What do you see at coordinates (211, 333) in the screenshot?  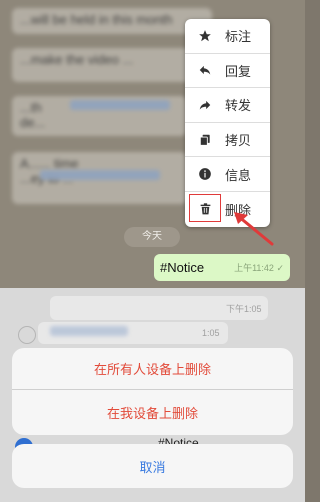 I see `dimmed-time: 1:05` at bounding box center [211, 333].